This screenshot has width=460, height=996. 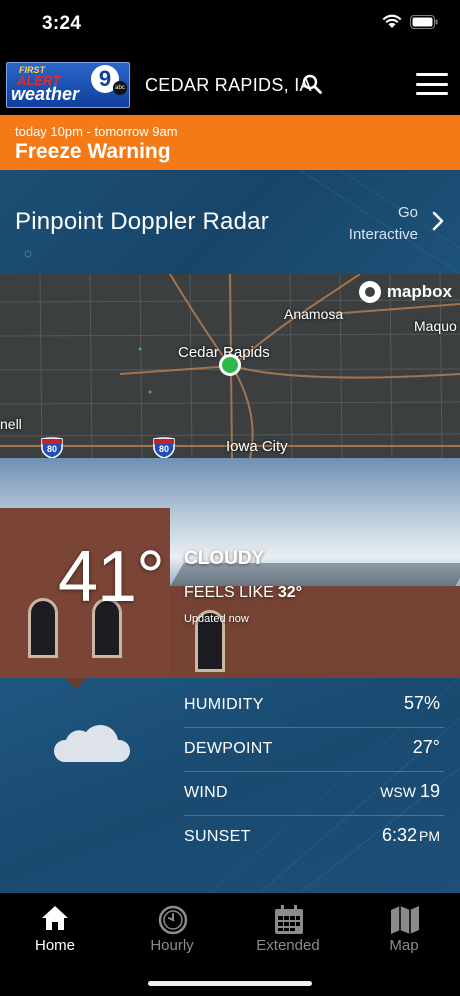 I want to click on tab-label: Home, so click(x=54, y=945).